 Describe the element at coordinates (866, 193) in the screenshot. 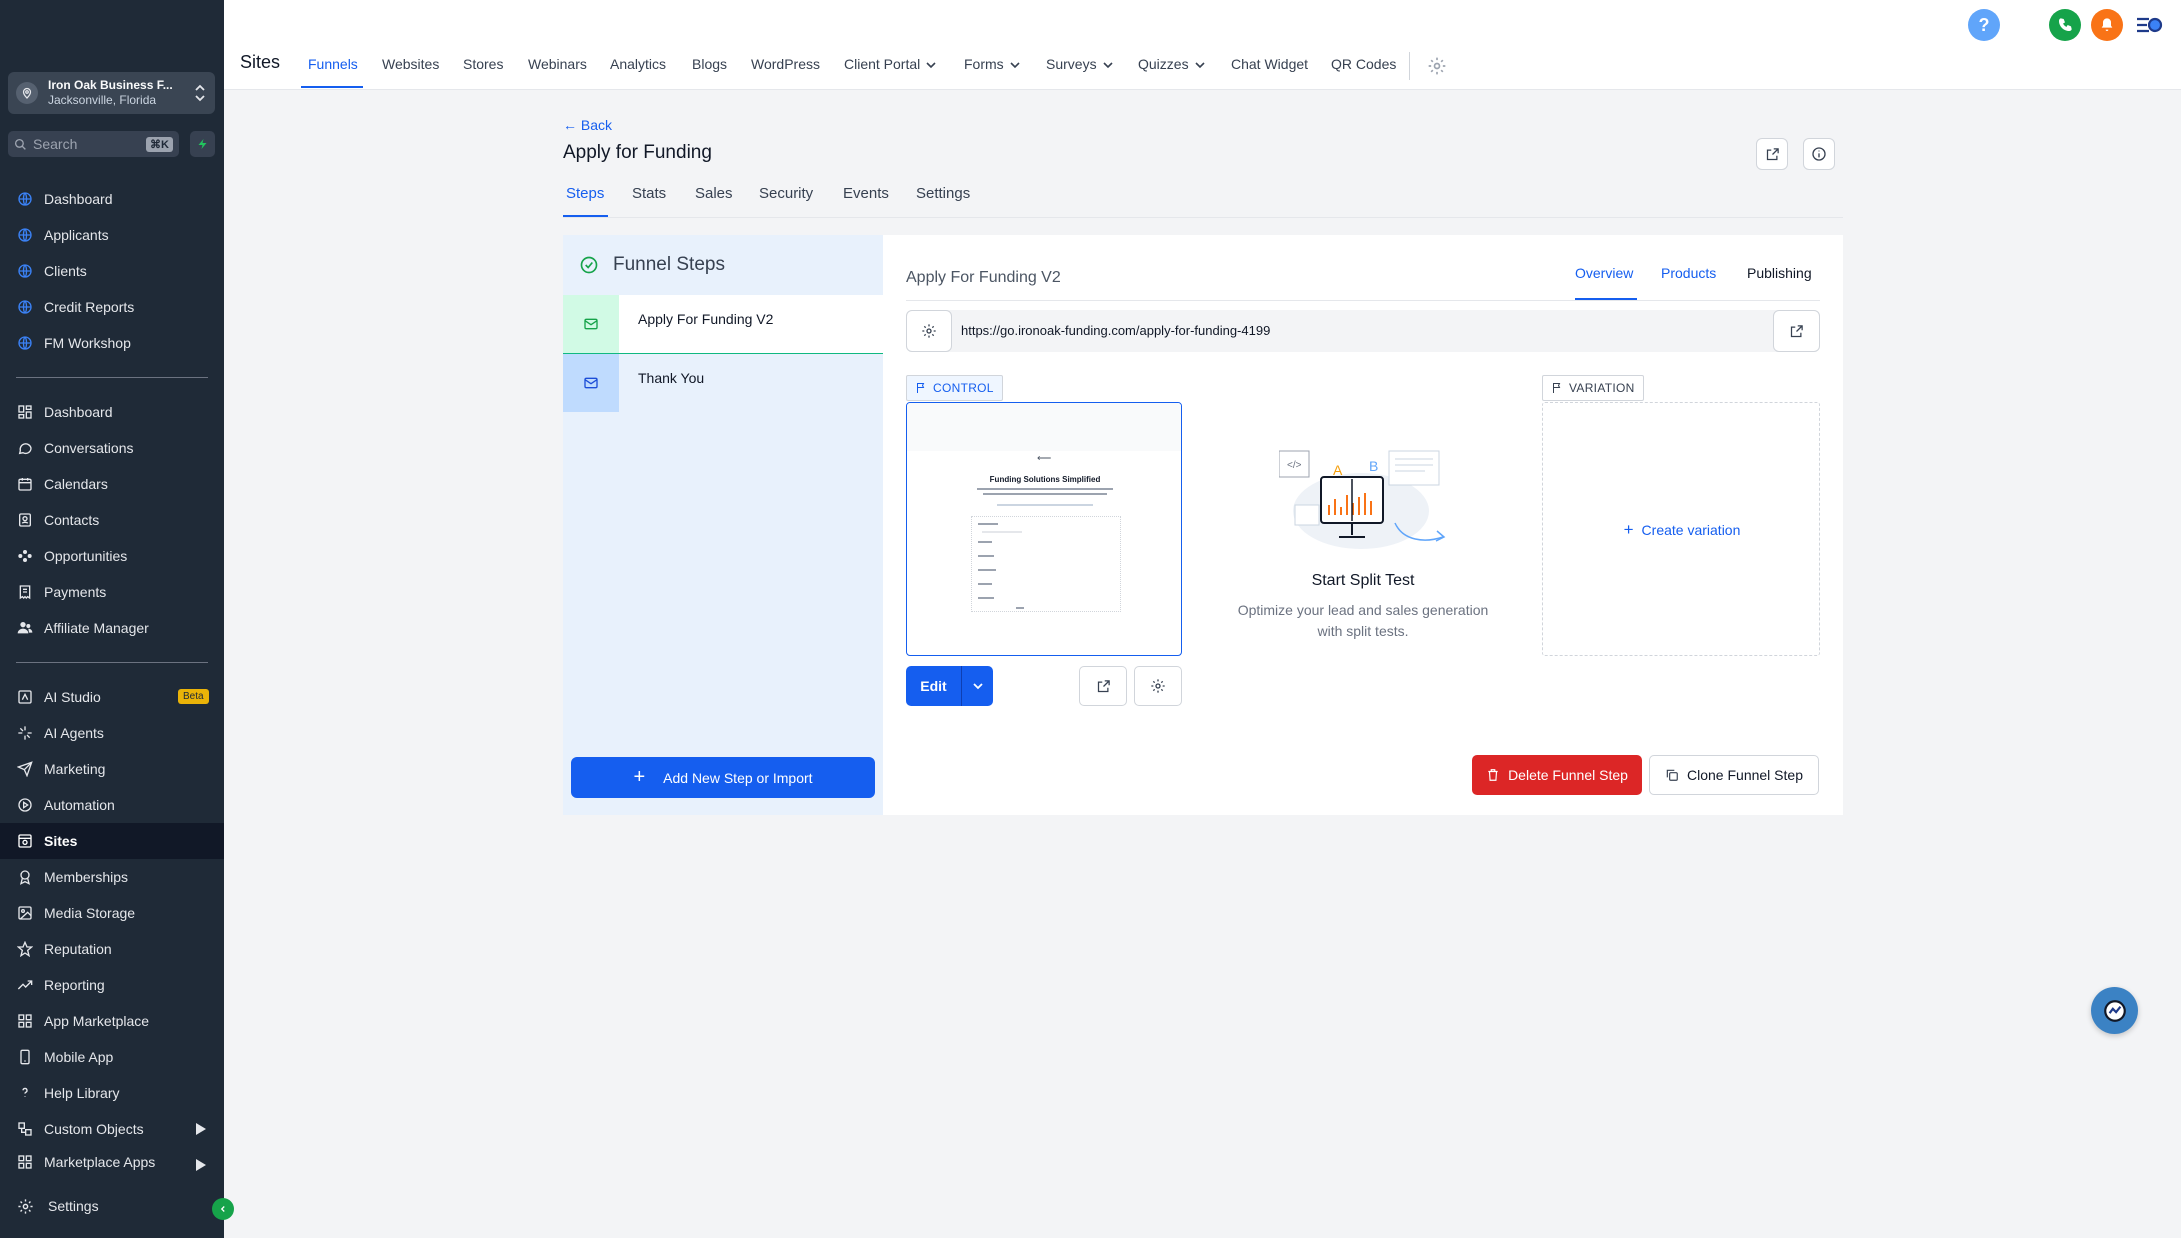

I see `tab-events: Events` at that location.